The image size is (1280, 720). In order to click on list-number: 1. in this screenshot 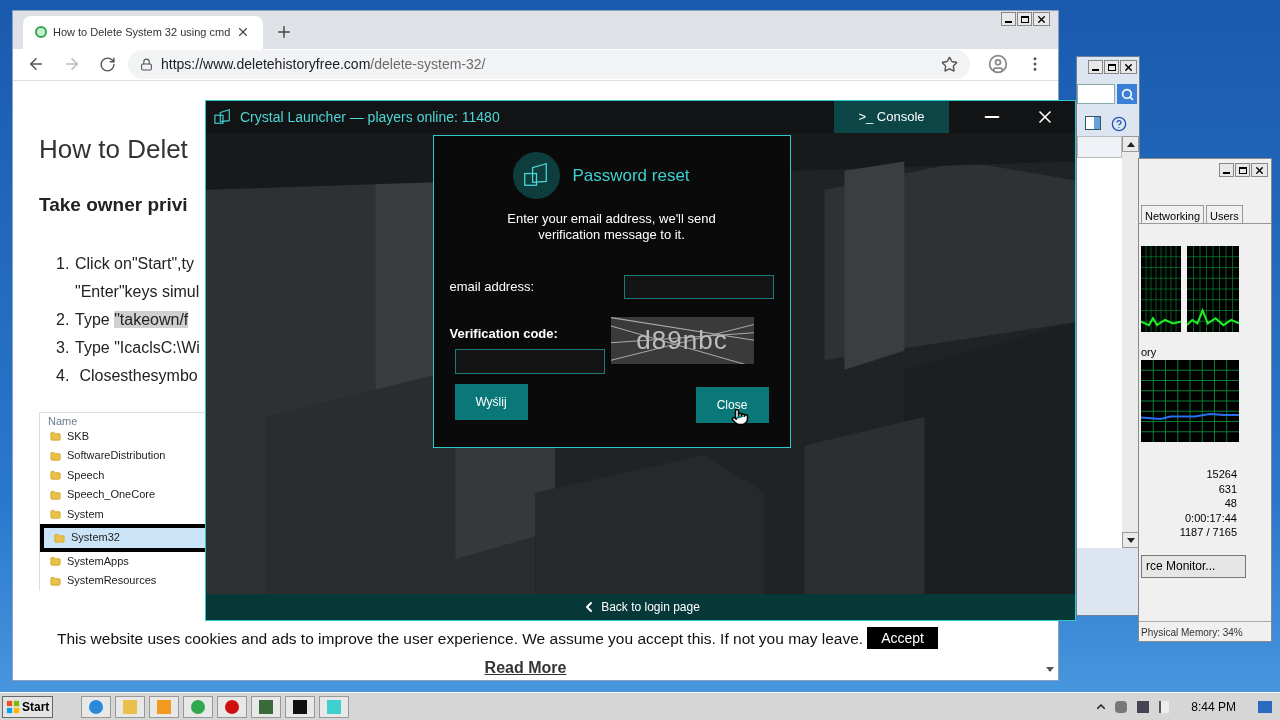, I will do `click(63, 263)`.